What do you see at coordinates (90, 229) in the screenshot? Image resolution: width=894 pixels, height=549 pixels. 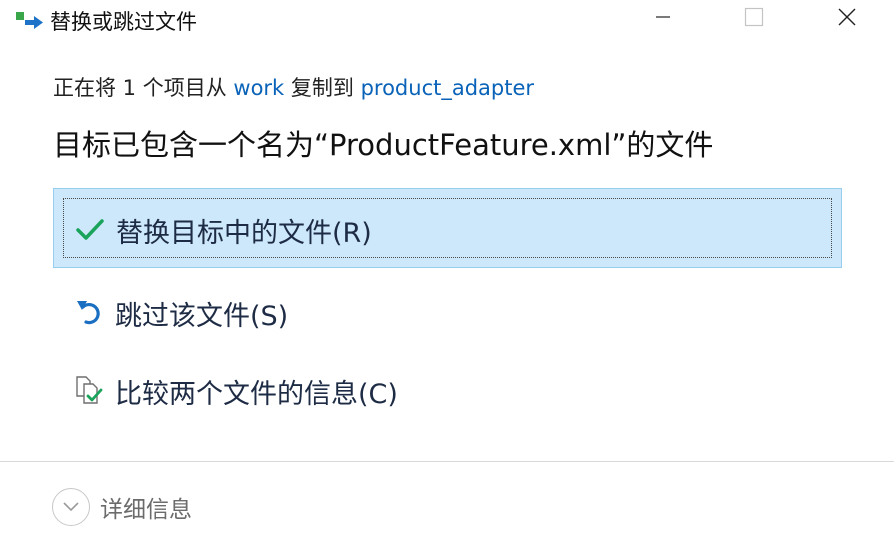 I see `checkmark-icon` at bounding box center [90, 229].